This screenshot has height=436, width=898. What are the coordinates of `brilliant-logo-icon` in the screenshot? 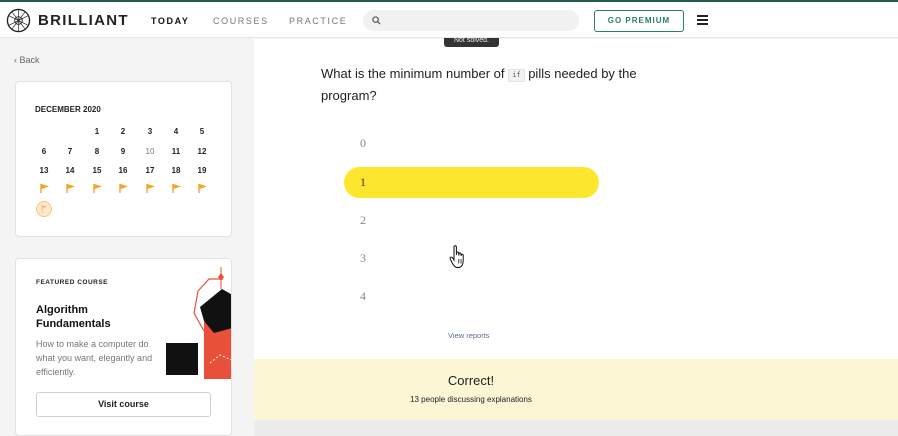 It's located at (18, 20).